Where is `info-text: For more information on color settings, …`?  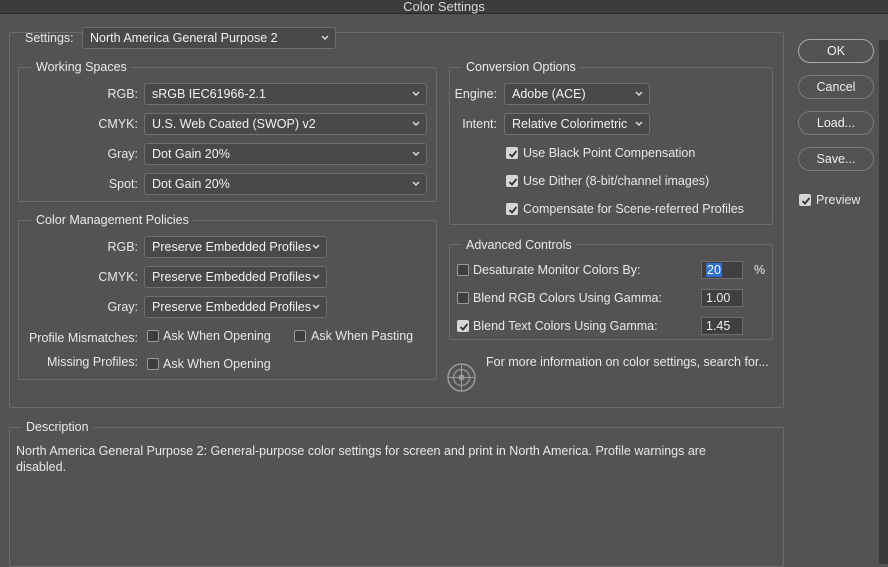 info-text: For more information on color settings, … is located at coordinates (627, 362).